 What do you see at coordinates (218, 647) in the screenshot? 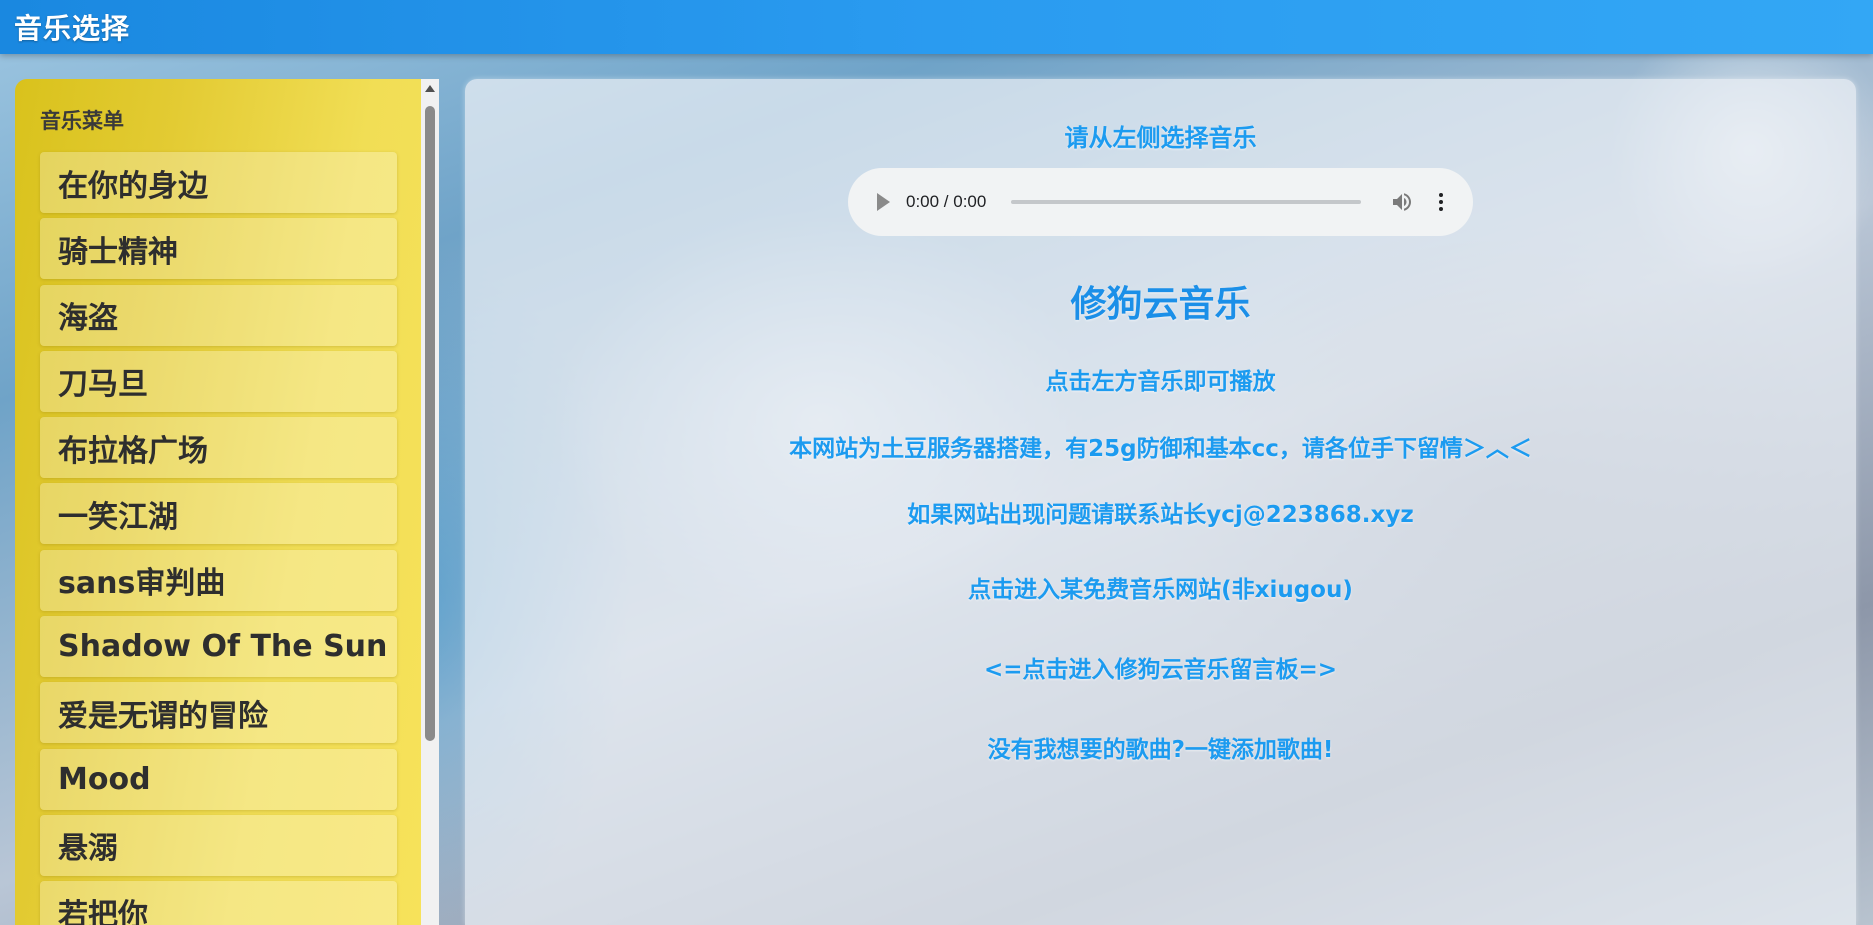
I see `song-item: Shadow Of The Sun` at bounding box center [218, 647].